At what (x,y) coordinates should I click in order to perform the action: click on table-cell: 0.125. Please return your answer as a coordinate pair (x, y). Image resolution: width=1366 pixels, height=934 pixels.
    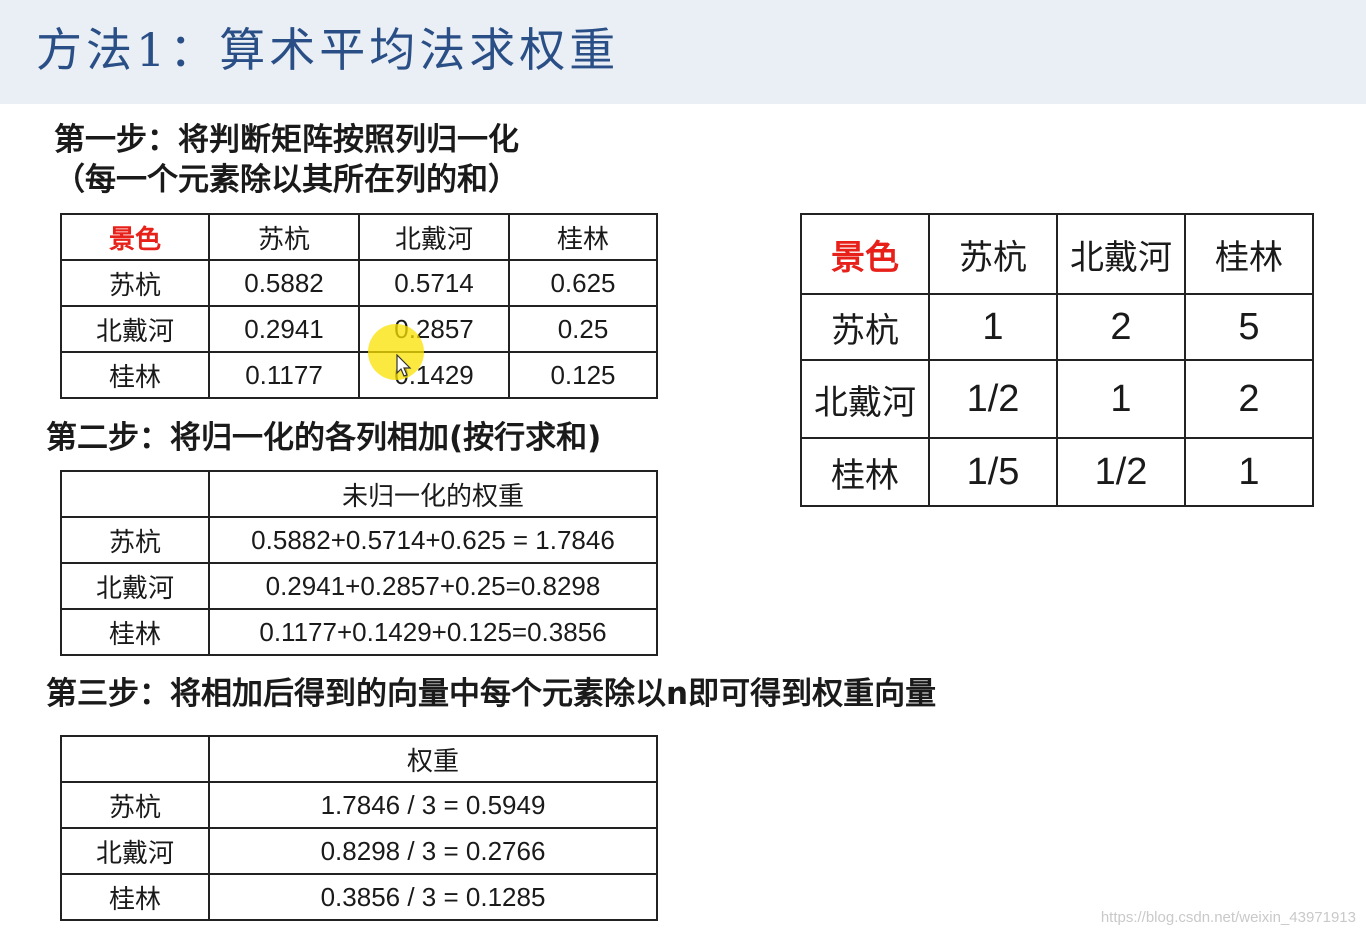
    Looking at the image, I should click on (583, 375).